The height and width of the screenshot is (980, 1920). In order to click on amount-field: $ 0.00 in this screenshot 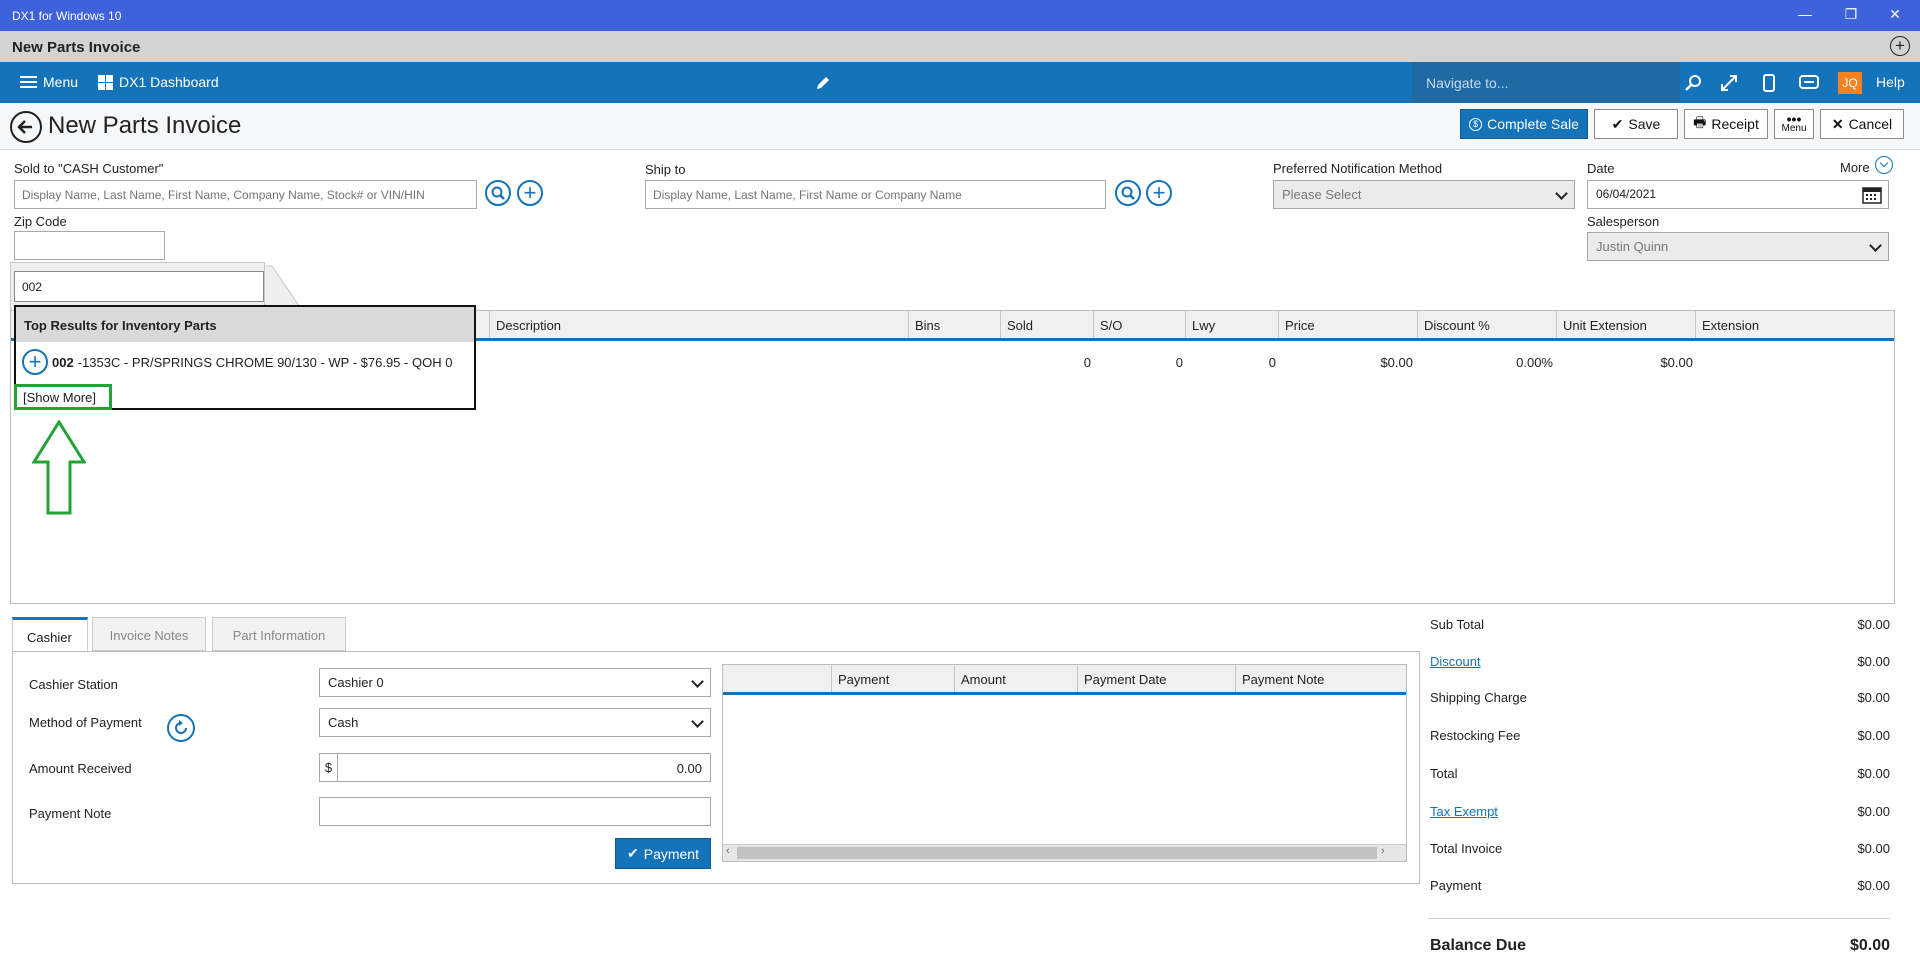, I will do `click(515, 767)`.